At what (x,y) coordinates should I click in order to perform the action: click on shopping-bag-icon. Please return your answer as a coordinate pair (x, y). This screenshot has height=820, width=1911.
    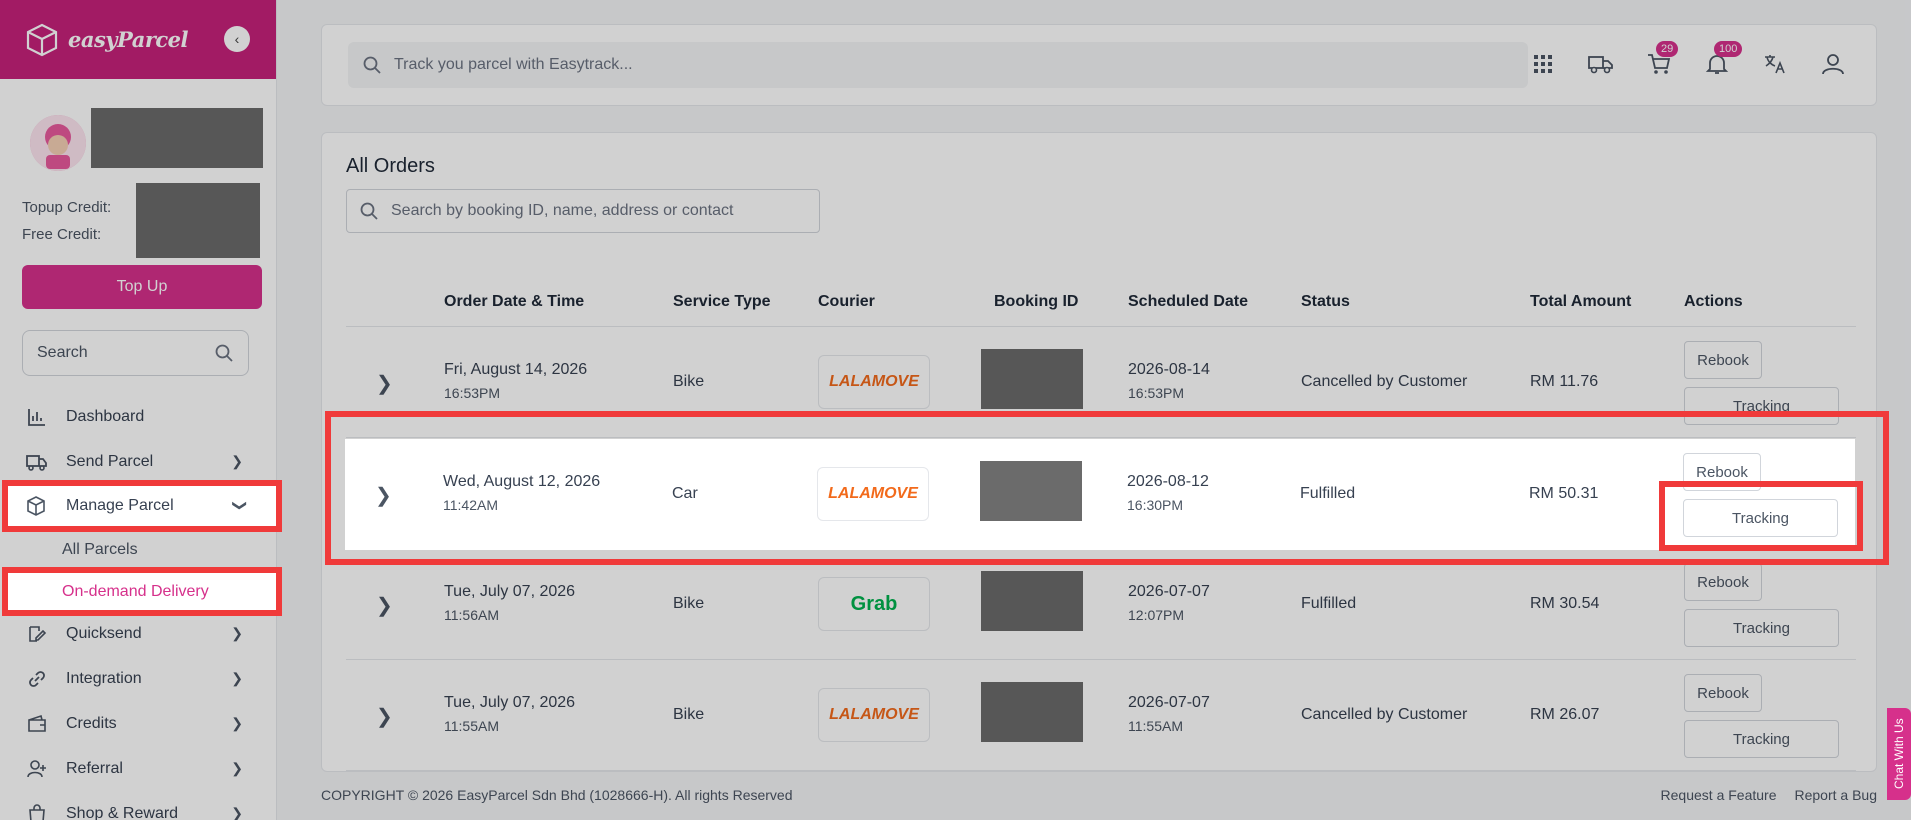
    Looking at the image, I should click on (37, 811).